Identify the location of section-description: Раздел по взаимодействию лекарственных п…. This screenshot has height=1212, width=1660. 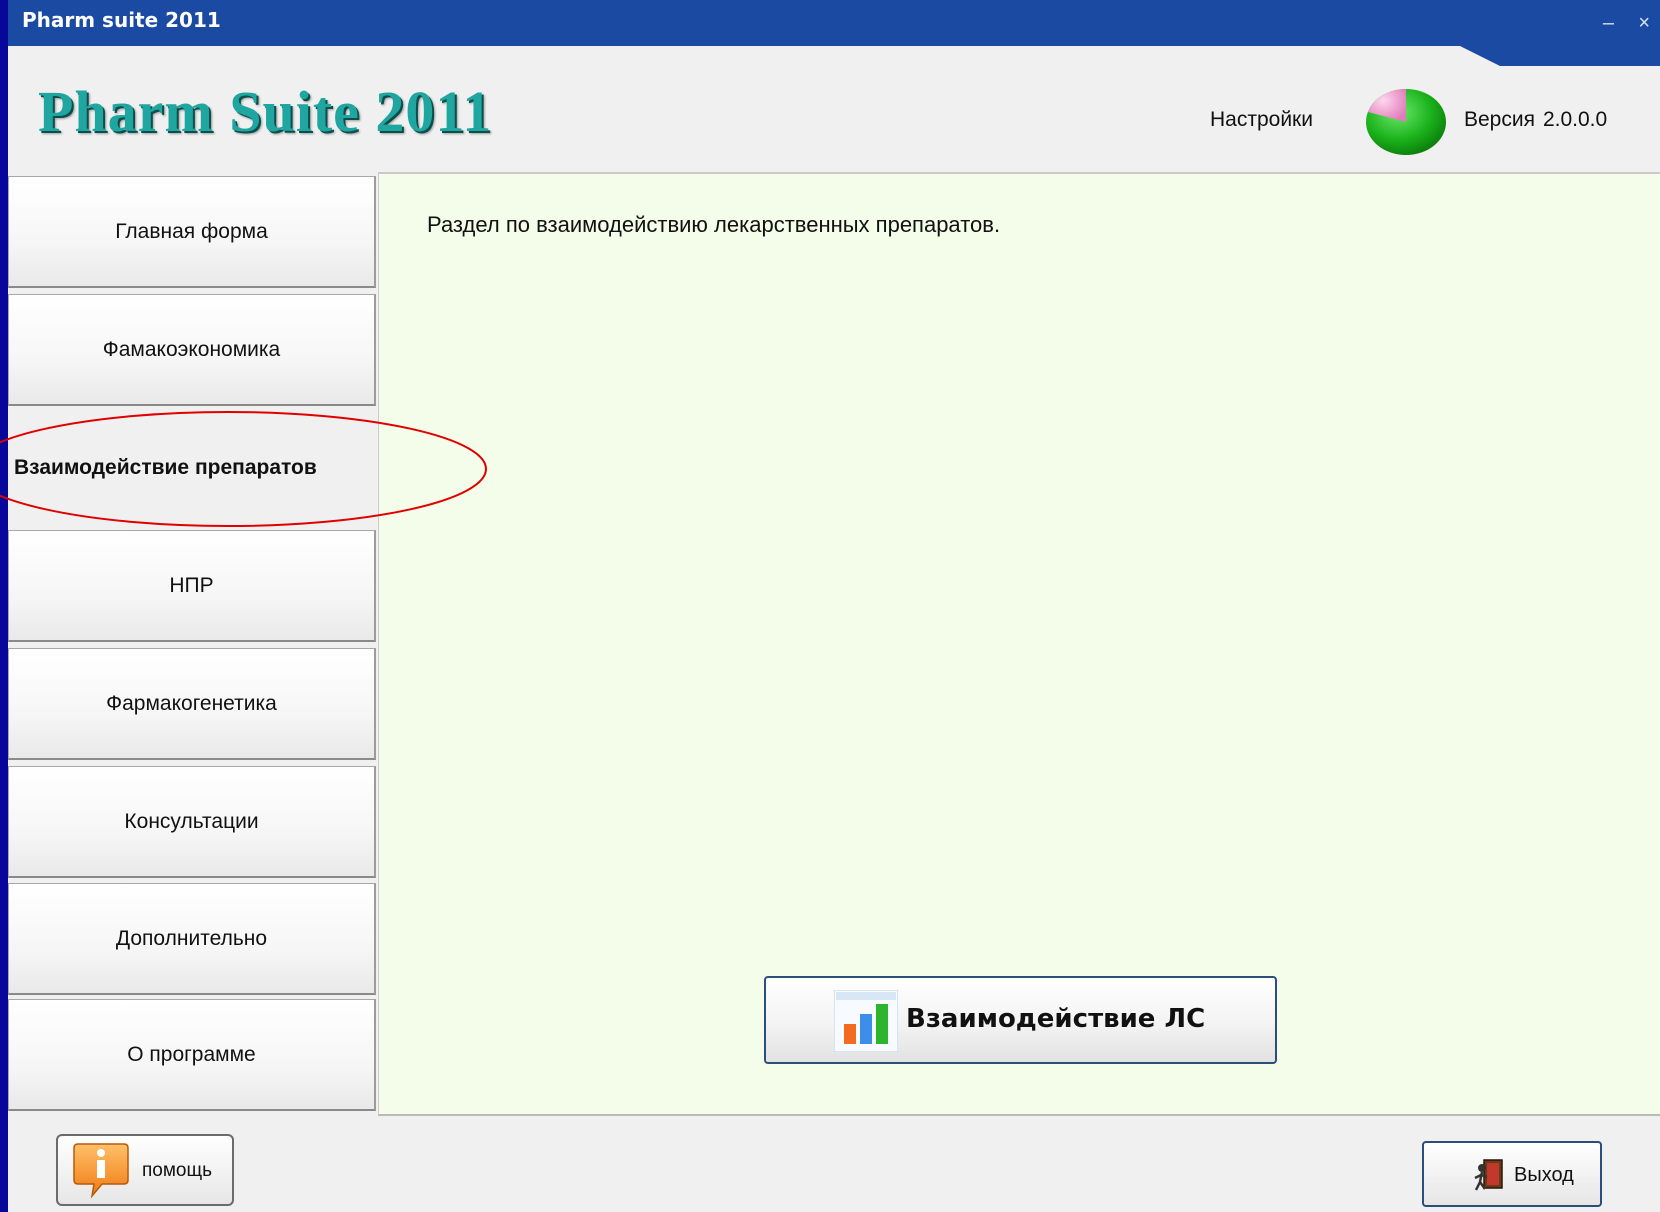
(714, 224).